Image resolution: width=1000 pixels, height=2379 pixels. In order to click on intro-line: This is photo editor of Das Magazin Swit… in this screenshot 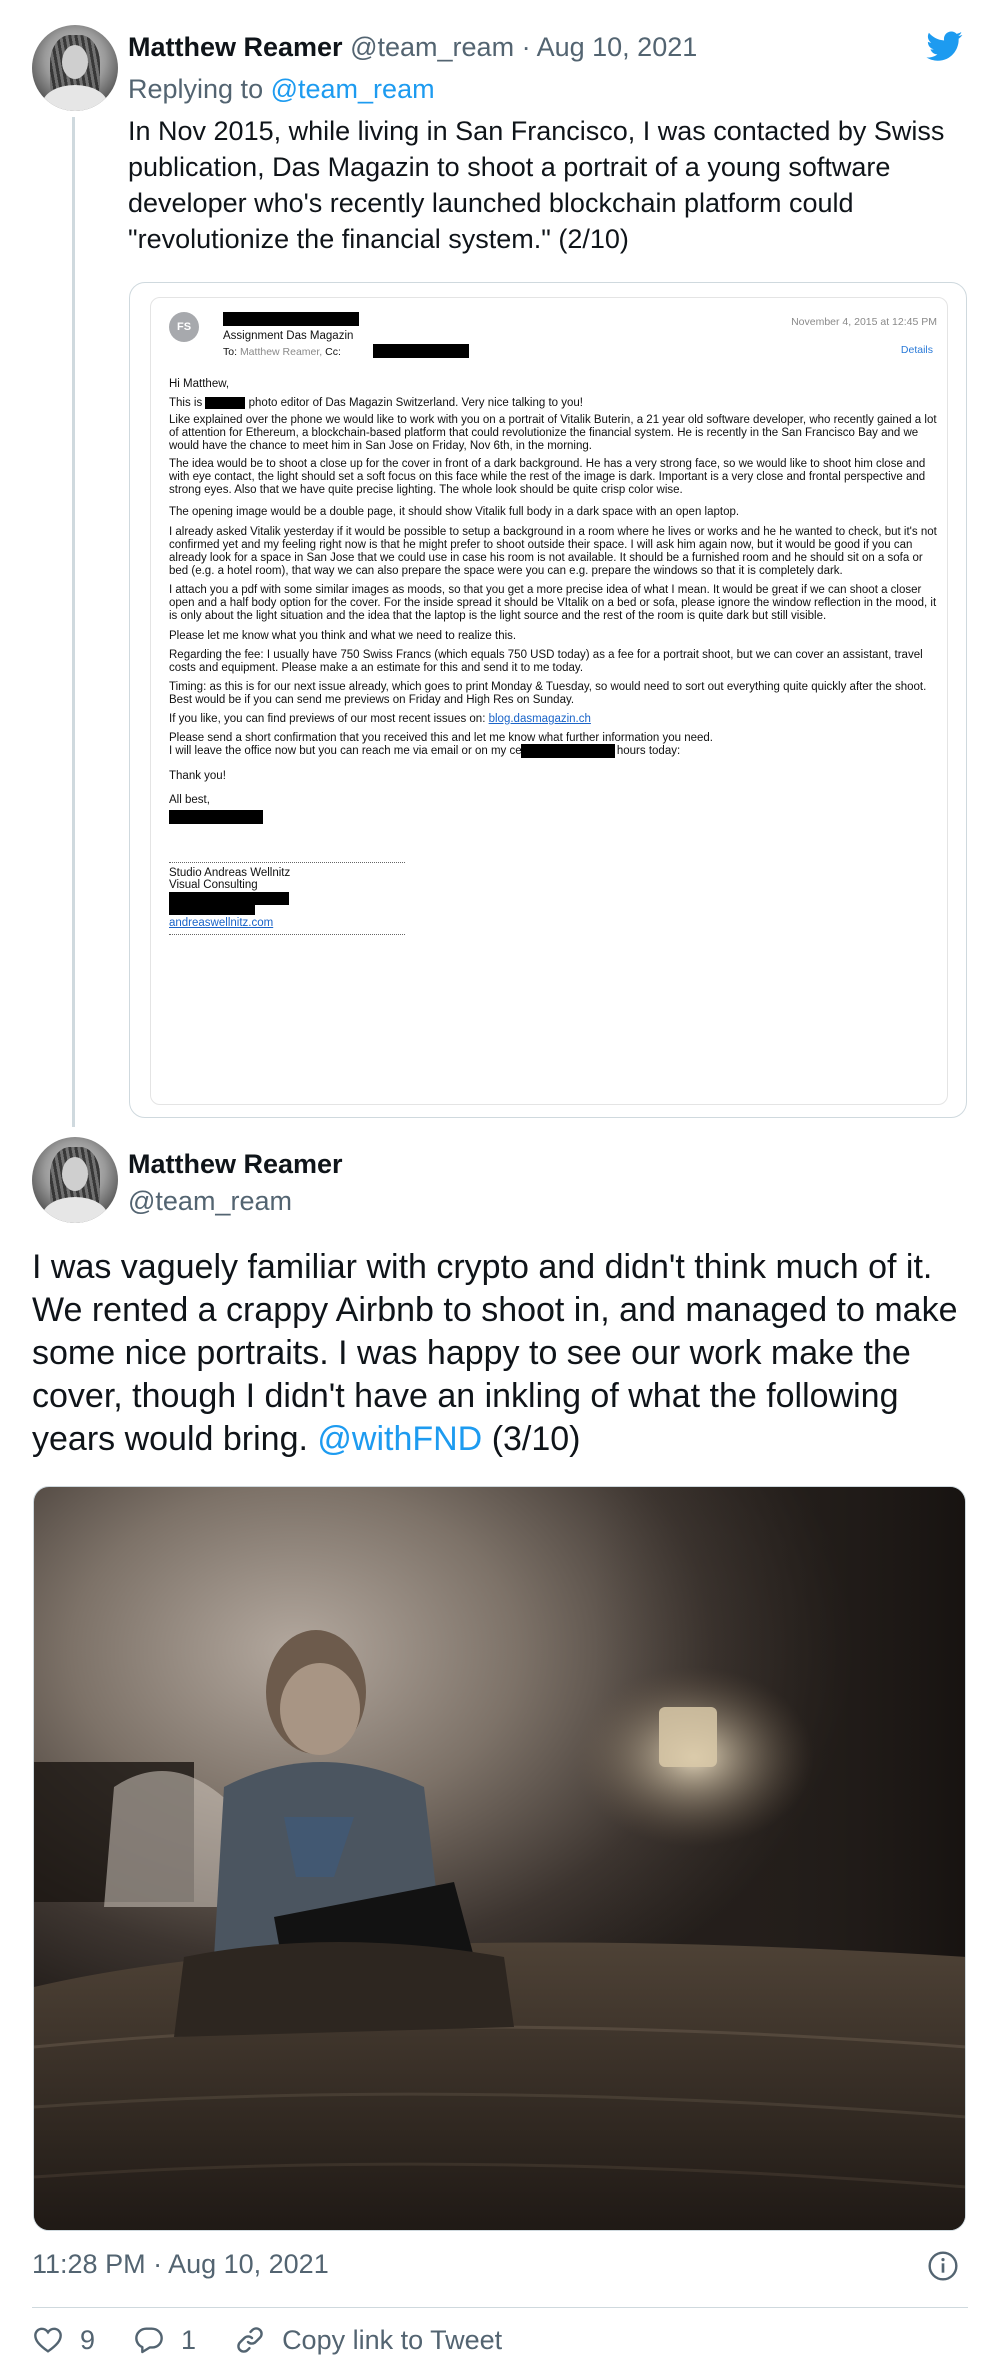, I will do `click(376, 403)`.